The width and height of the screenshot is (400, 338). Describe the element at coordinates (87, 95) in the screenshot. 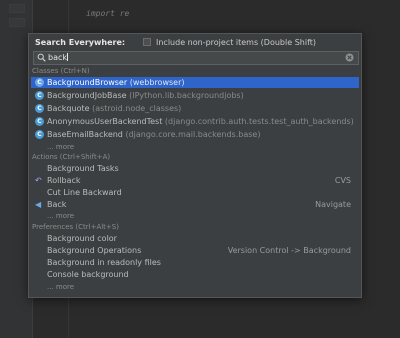

I see `class-name: BackgroundJobBase` at that location.